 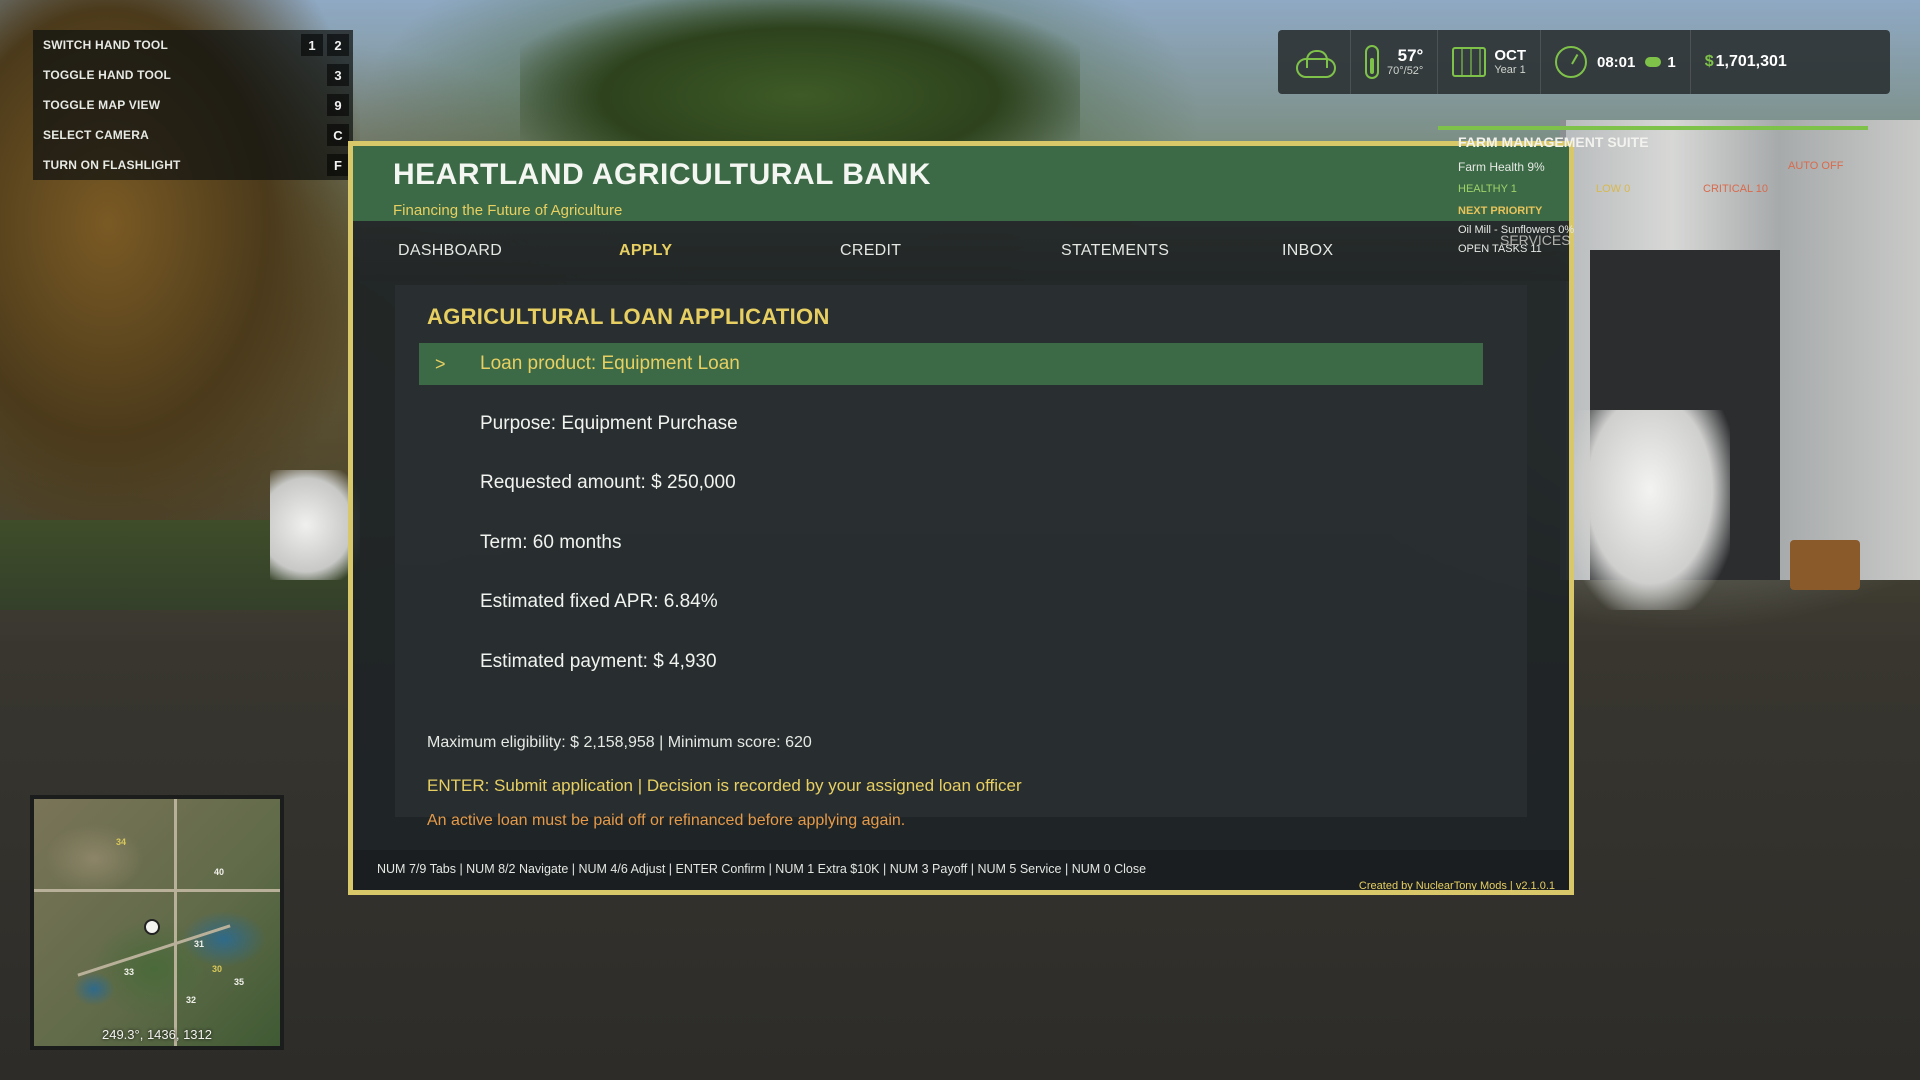 I want to click on fms-farm-health: Farm Health 9%, so click(x=1501, y=167).